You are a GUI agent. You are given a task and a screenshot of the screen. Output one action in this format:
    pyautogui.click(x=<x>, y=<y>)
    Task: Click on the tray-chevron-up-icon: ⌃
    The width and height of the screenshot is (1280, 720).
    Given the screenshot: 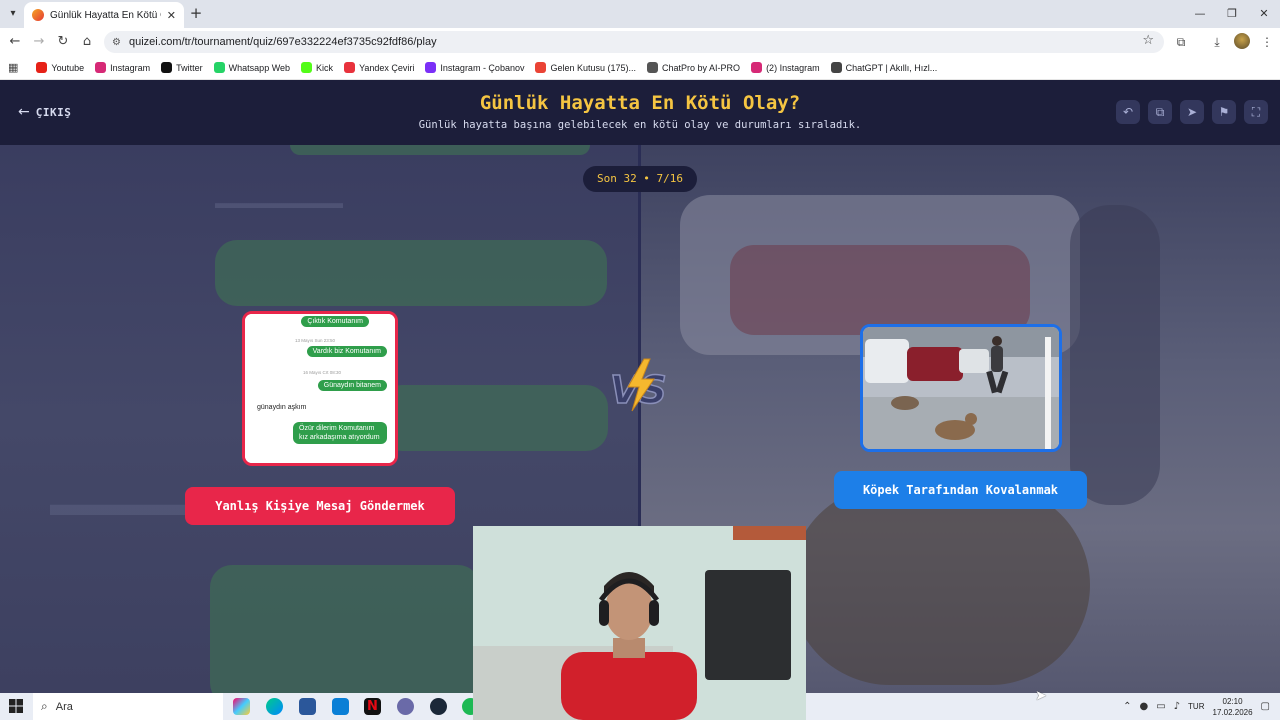 What is the action you would take?
    pyautogui.click(x=1127, y=706)
    